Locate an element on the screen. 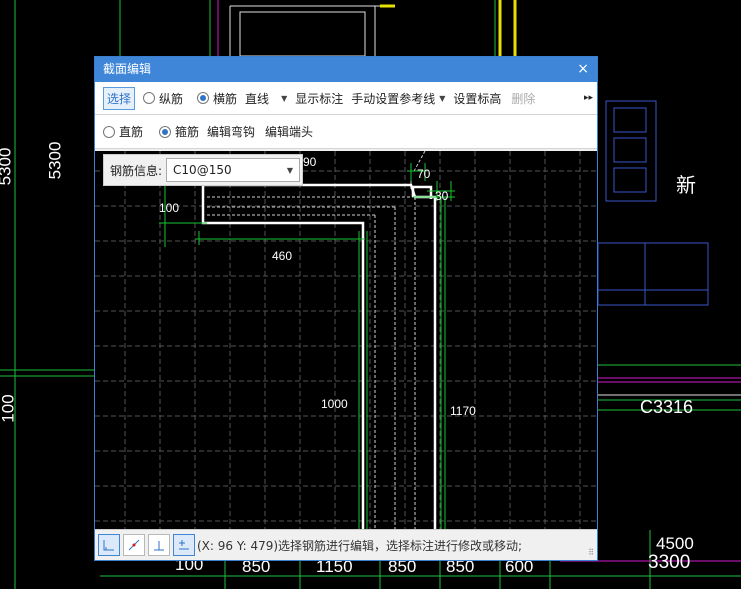 The width and height of the screenshot is (741, 589). toolbar-secondary: 直筋 箍筋 编辑弯钩 编辑端头 is located at coordinates (346, 132).